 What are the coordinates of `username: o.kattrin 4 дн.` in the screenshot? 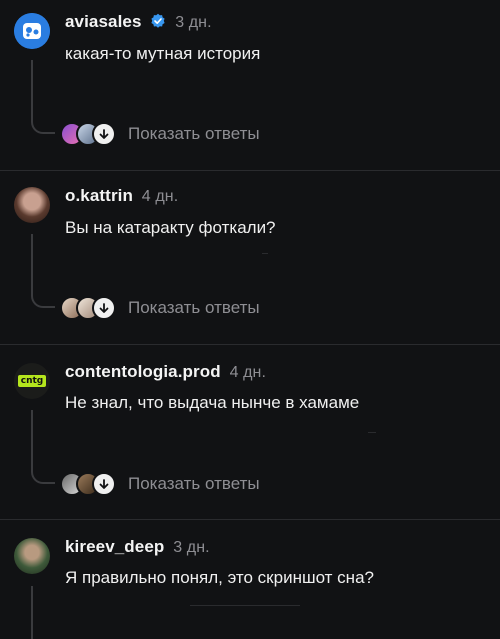 It's located at (121, 196).